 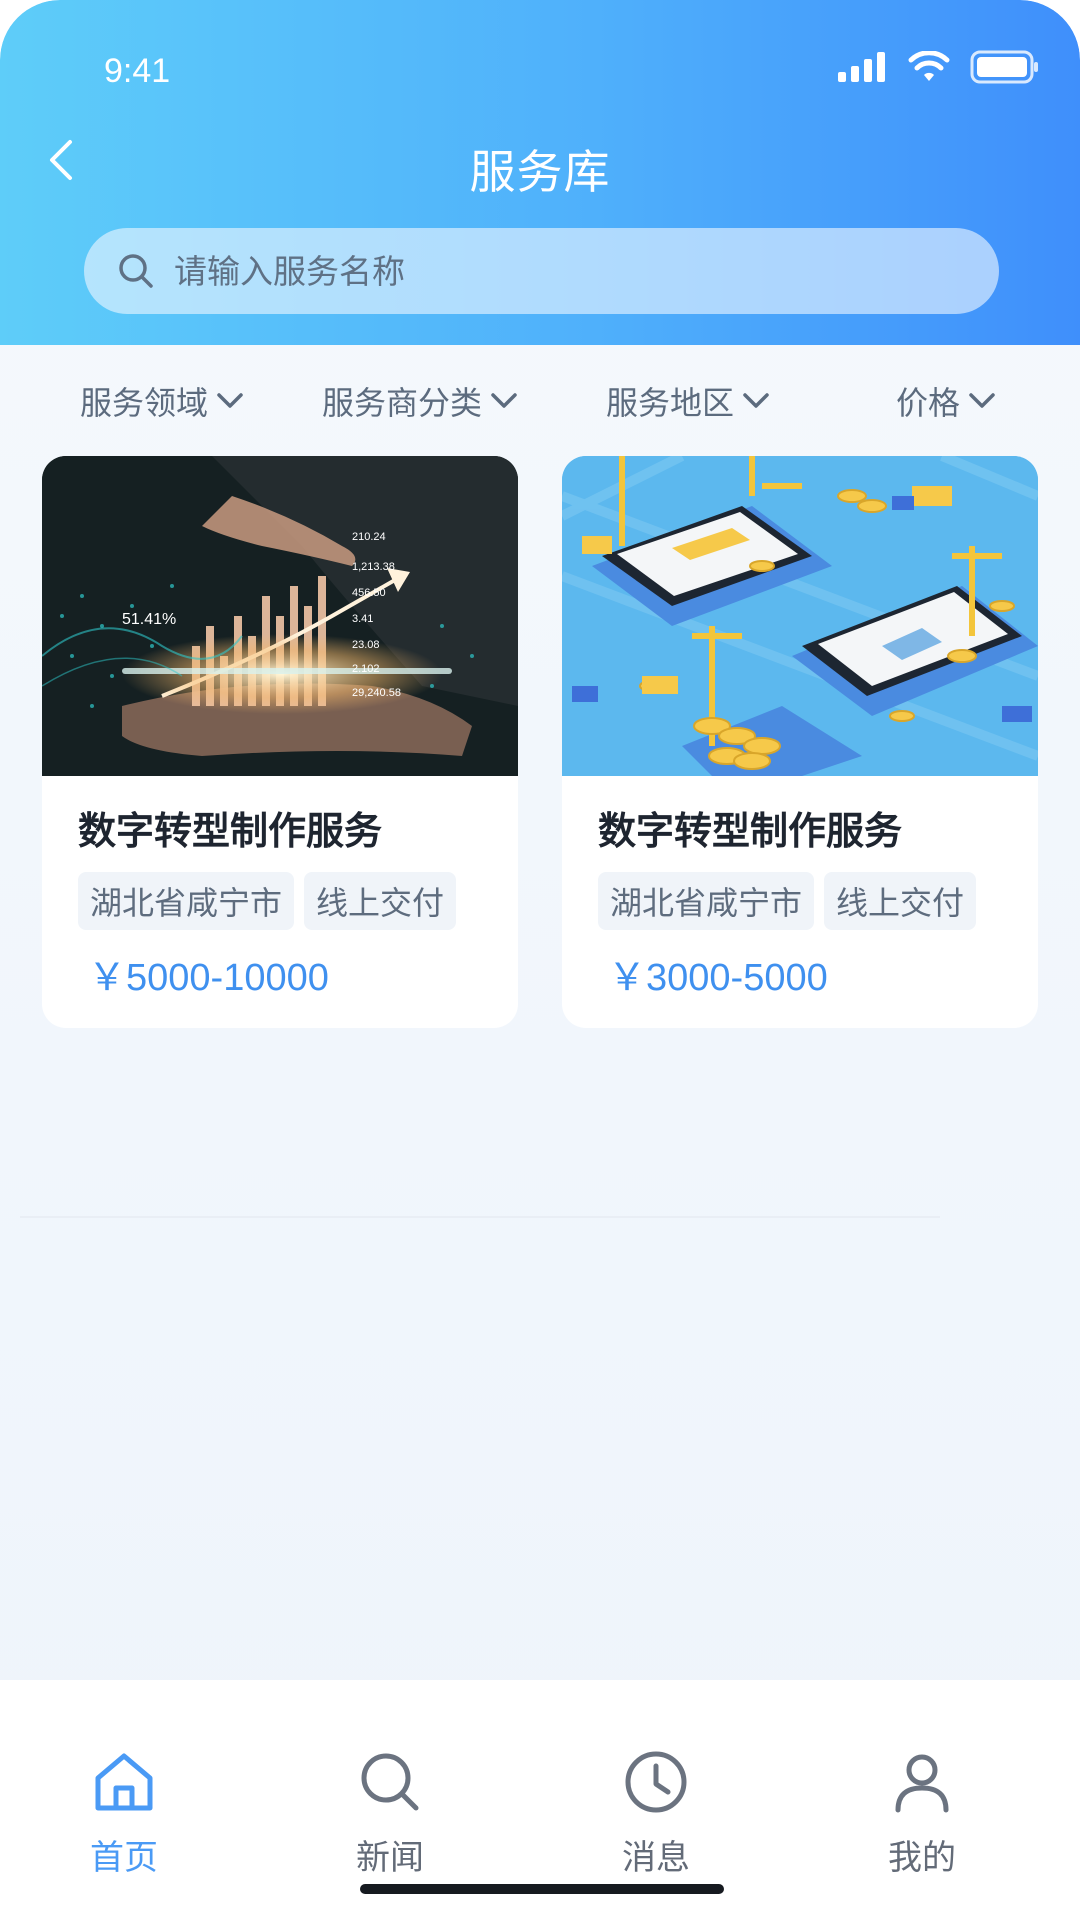 What do you see at coordinates (718, 978) in the screenshot?
I see `card-price: ￥3000-5000` at bounding box center [718, 978].